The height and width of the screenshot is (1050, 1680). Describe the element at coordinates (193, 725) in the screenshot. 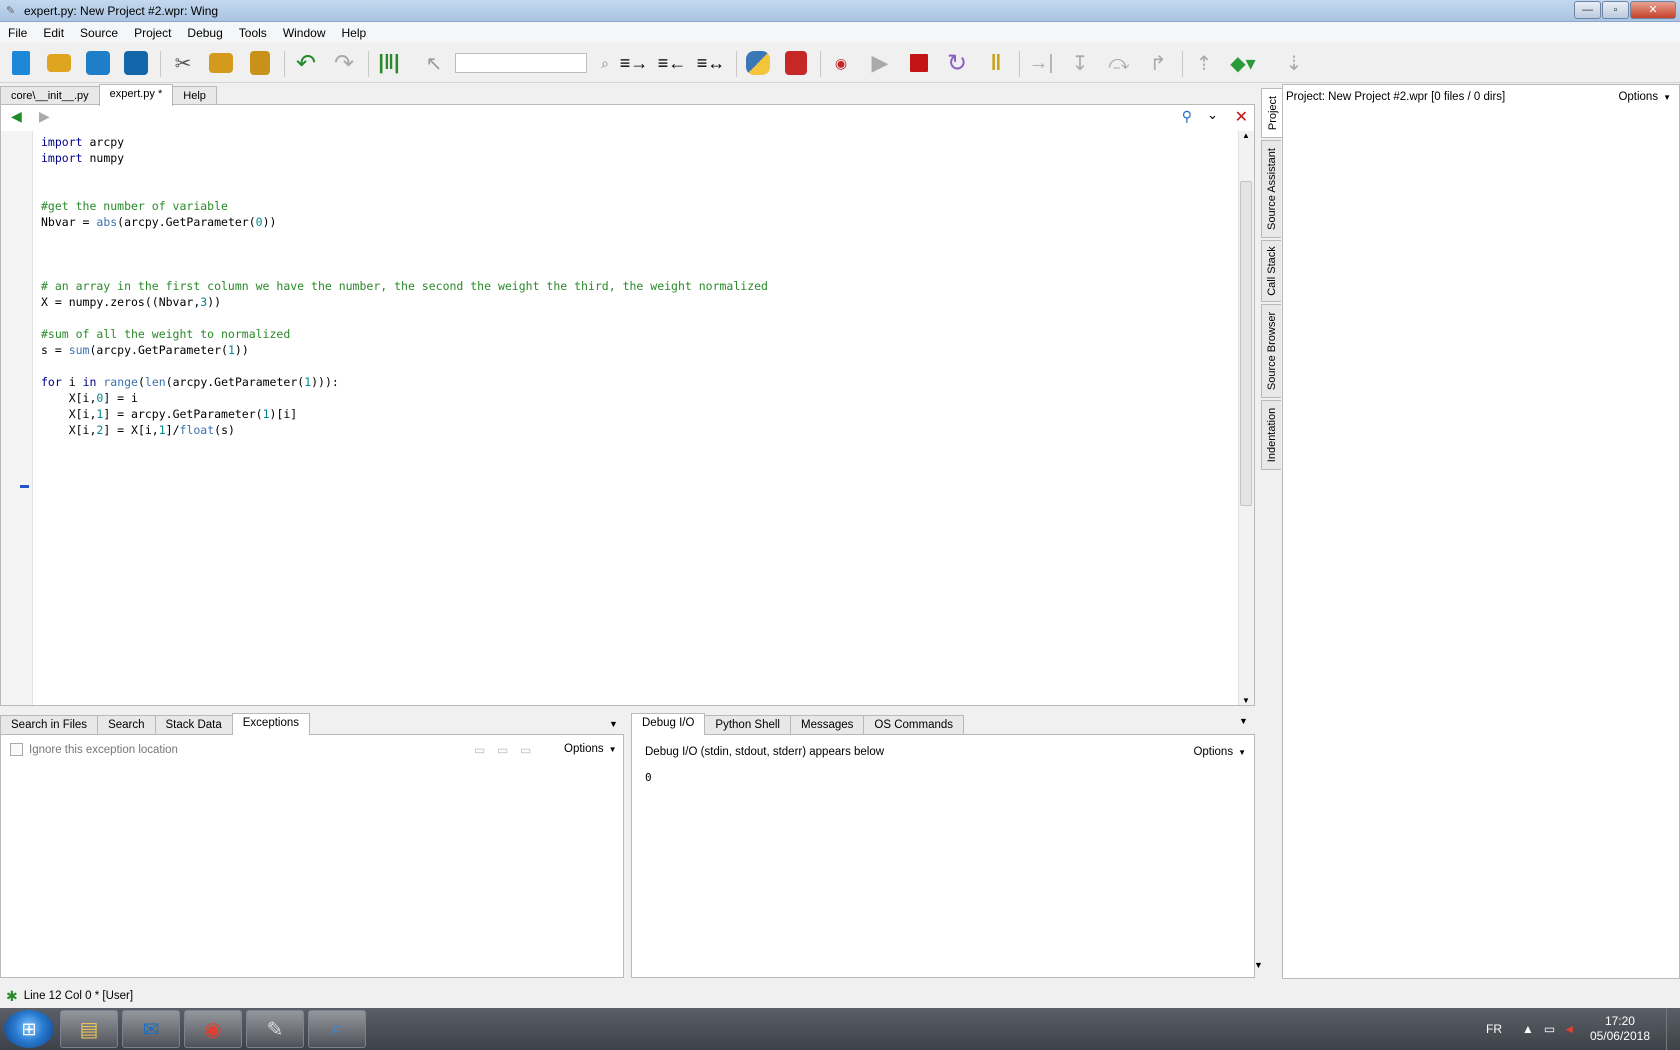

I see `tab-stack-data: Stack Data` at that location.